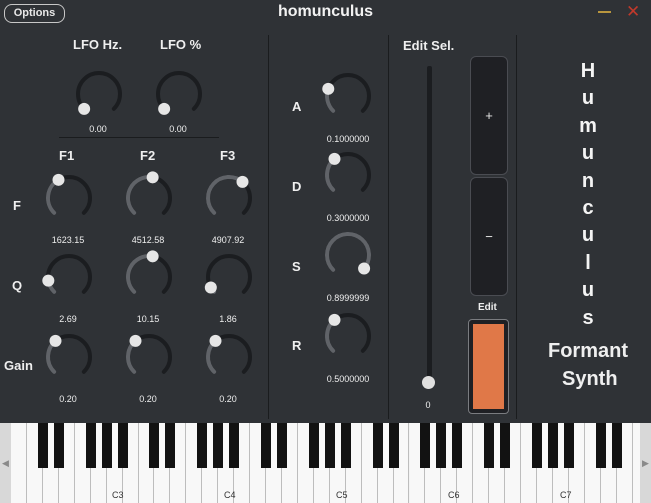 This screenshot has height=503, width=651. Describe the element at coordinates (99, 94) in the screenshot. I see `lfo-hz-knob` at that location.